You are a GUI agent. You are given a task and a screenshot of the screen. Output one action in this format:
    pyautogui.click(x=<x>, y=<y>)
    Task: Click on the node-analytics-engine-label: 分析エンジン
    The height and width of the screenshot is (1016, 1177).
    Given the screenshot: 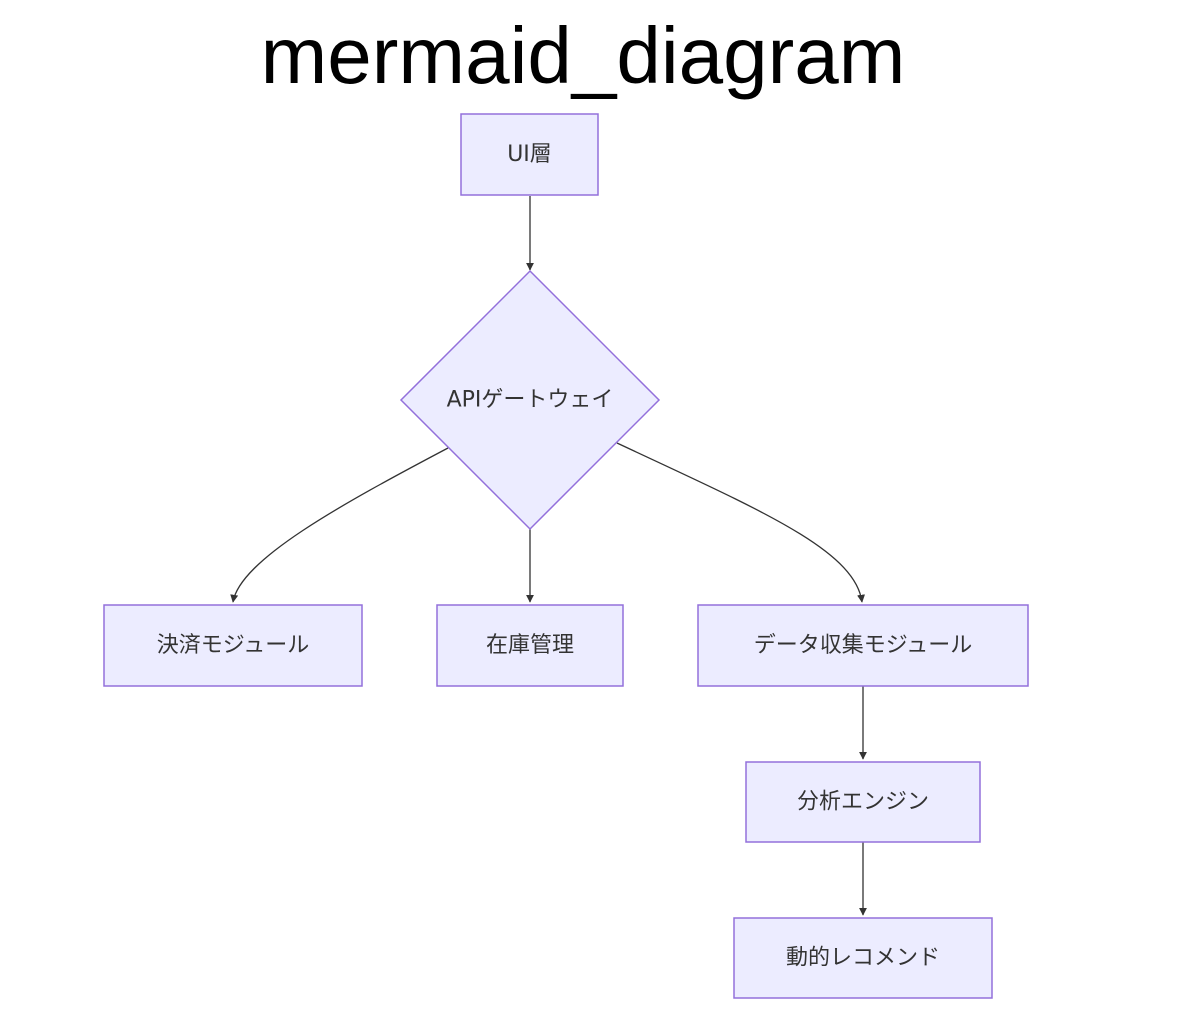 What is the action you would take?
    pyautogui.click(x=863, y=802)
    